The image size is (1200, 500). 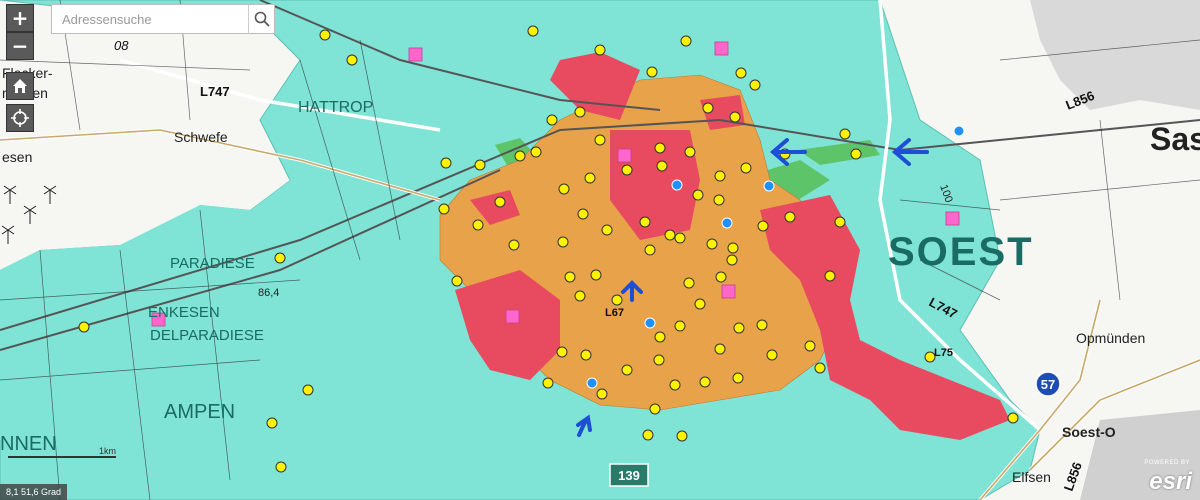 I want to click on scale-bar-line, so click(x=62, y=457).